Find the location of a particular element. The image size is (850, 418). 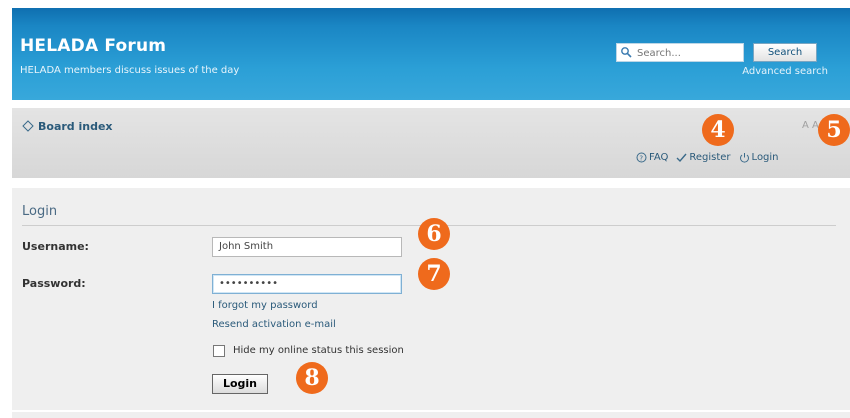

register-link: Register is located at coordinates (703, 157).